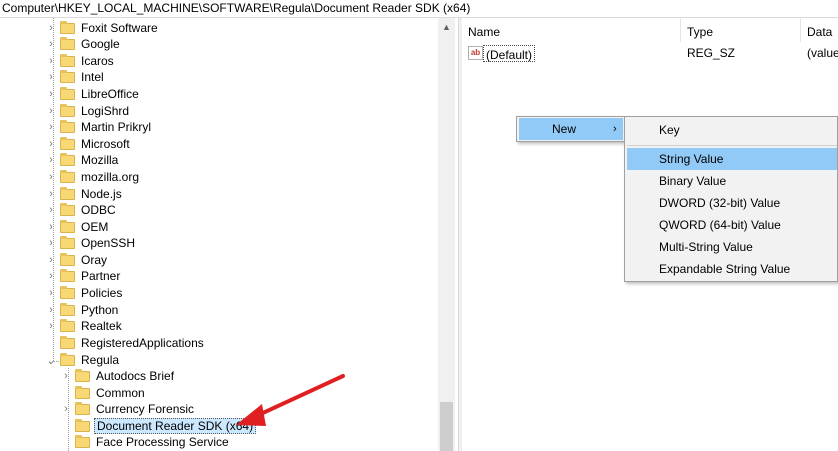 Image resolution: width=838 pixels, height=451 pixels. What do you see at coordinates (99, 127) in the screenshot?
I see `tree-item: › Martin Prikryl` at bounding box center [99, 127].